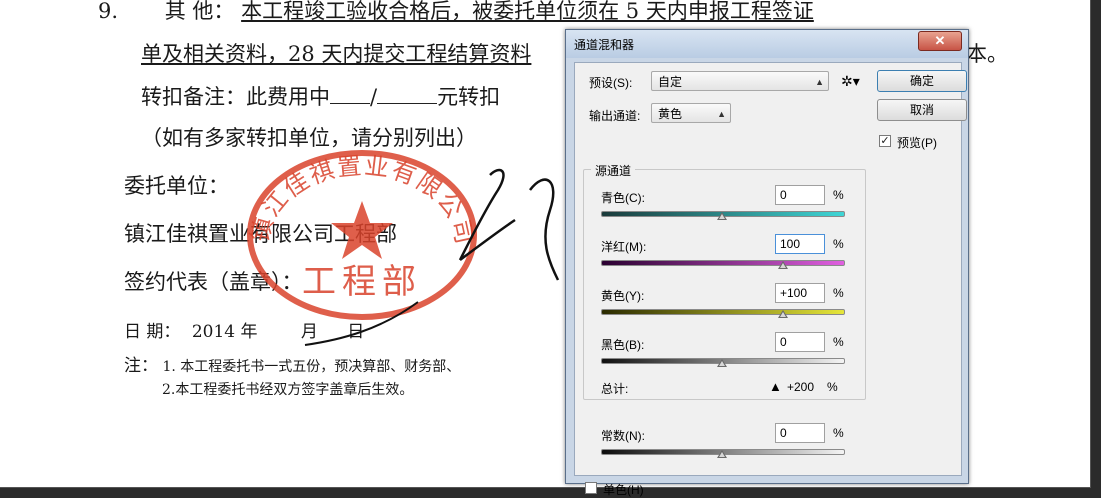 The height and width of the screenshot is (498, 1101). I want to click on magenta-slider-thumb, so click(782, 265).